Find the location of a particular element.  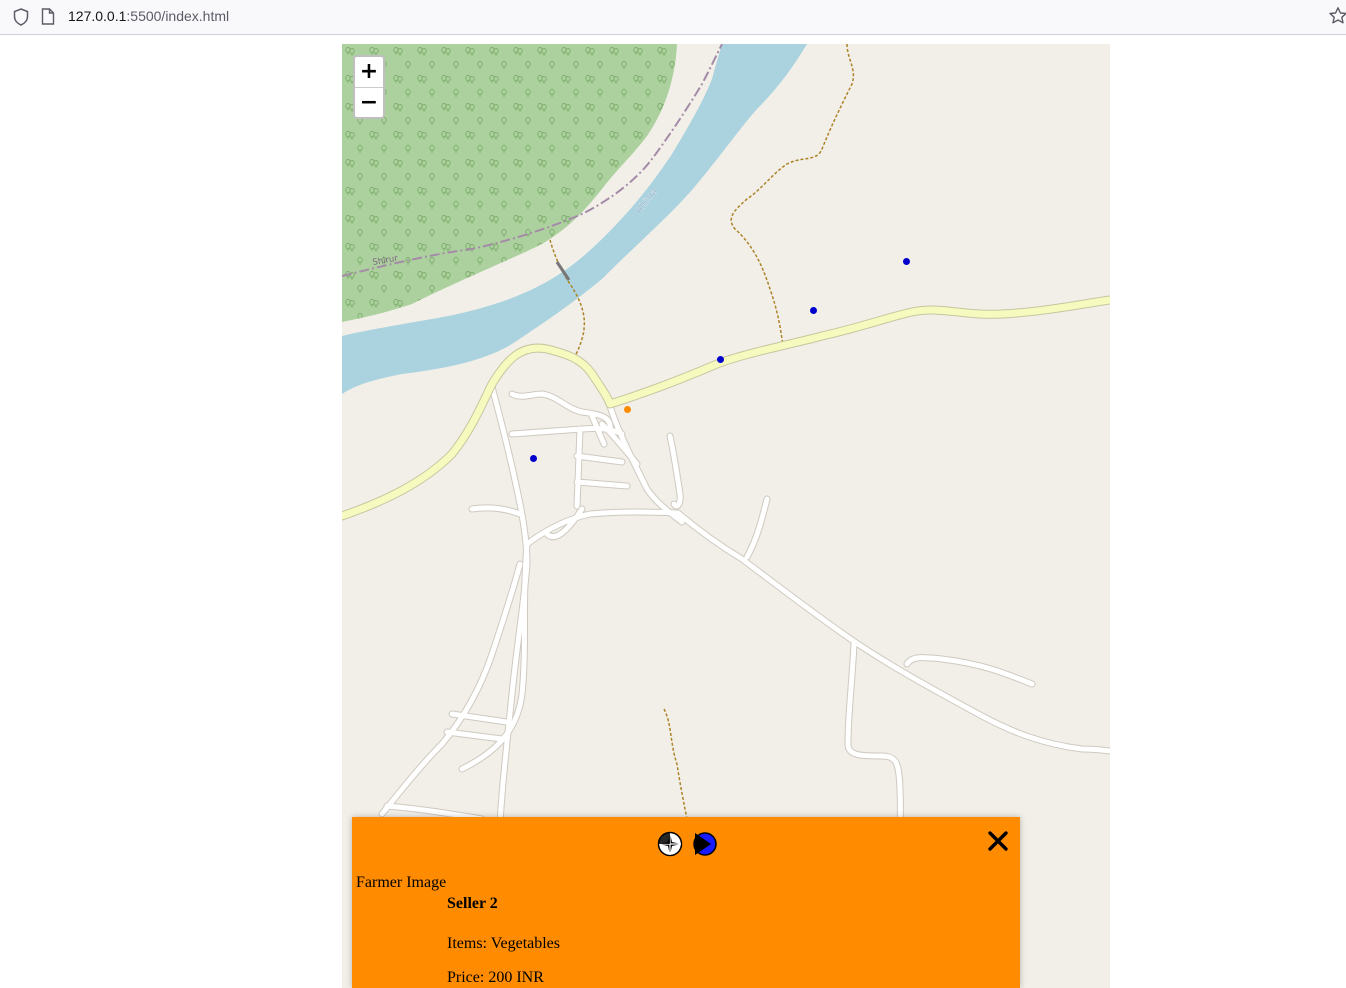

browser-address-bar: 127.0.0.1:5500/index.html is located at coordinates (673, 17).